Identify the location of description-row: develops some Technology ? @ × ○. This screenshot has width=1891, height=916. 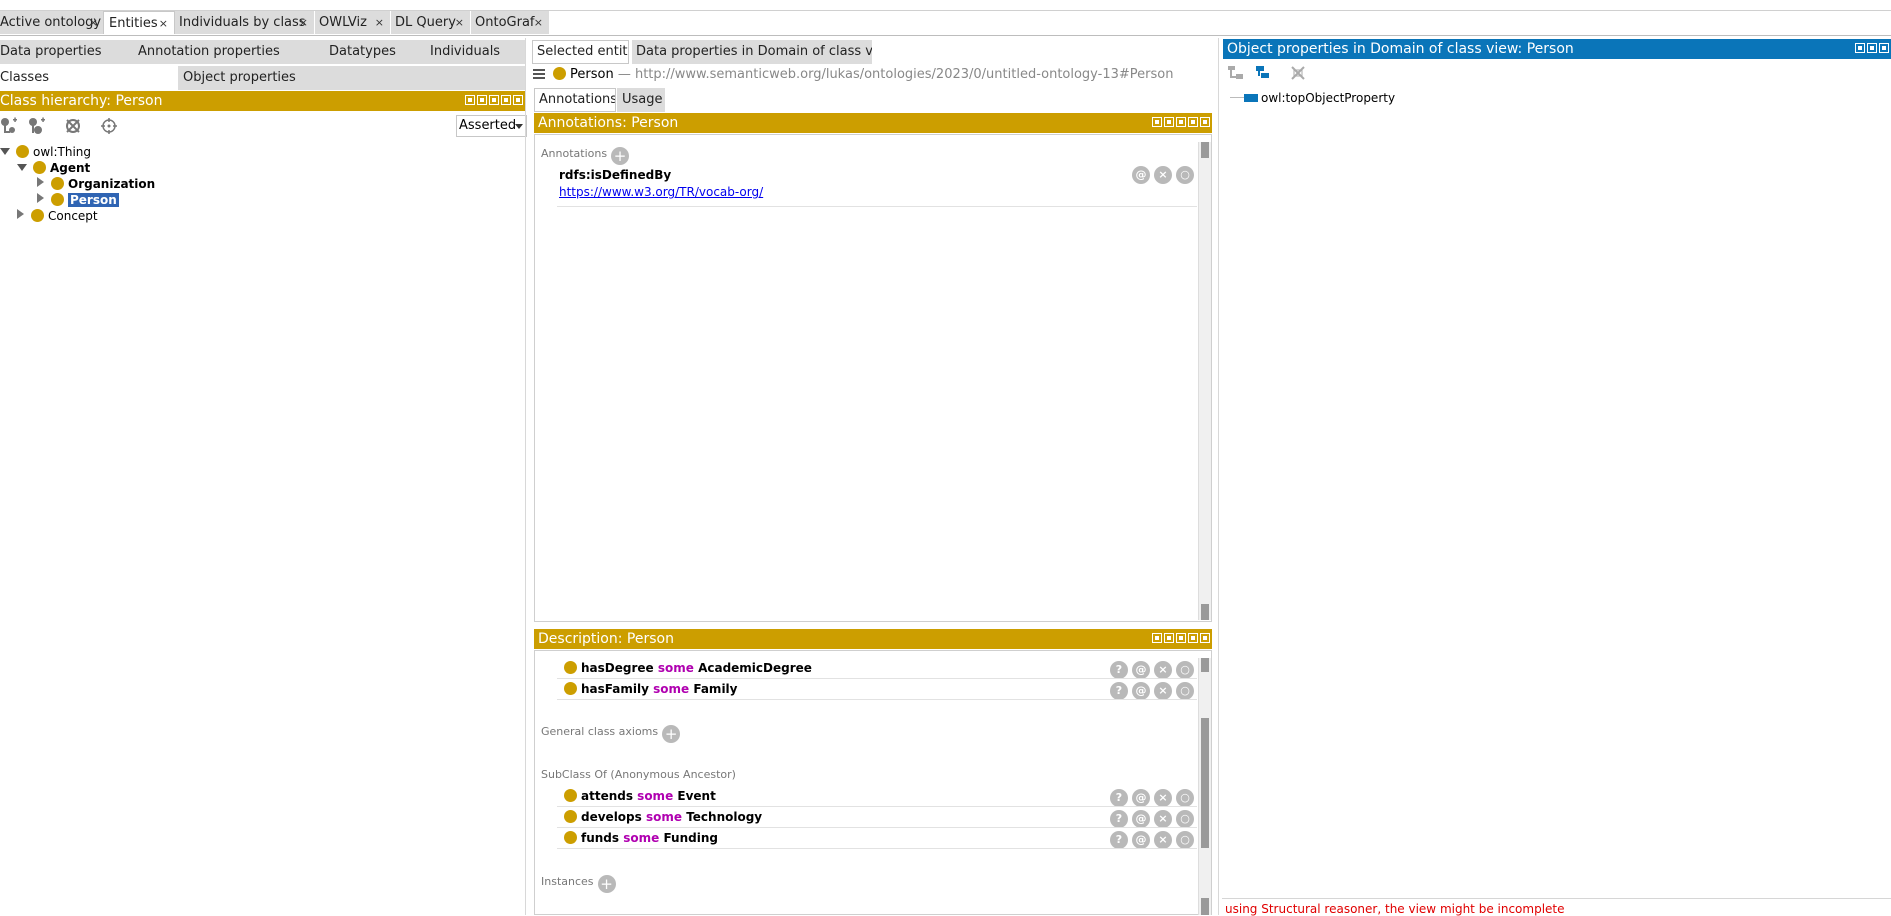
(879, 817).